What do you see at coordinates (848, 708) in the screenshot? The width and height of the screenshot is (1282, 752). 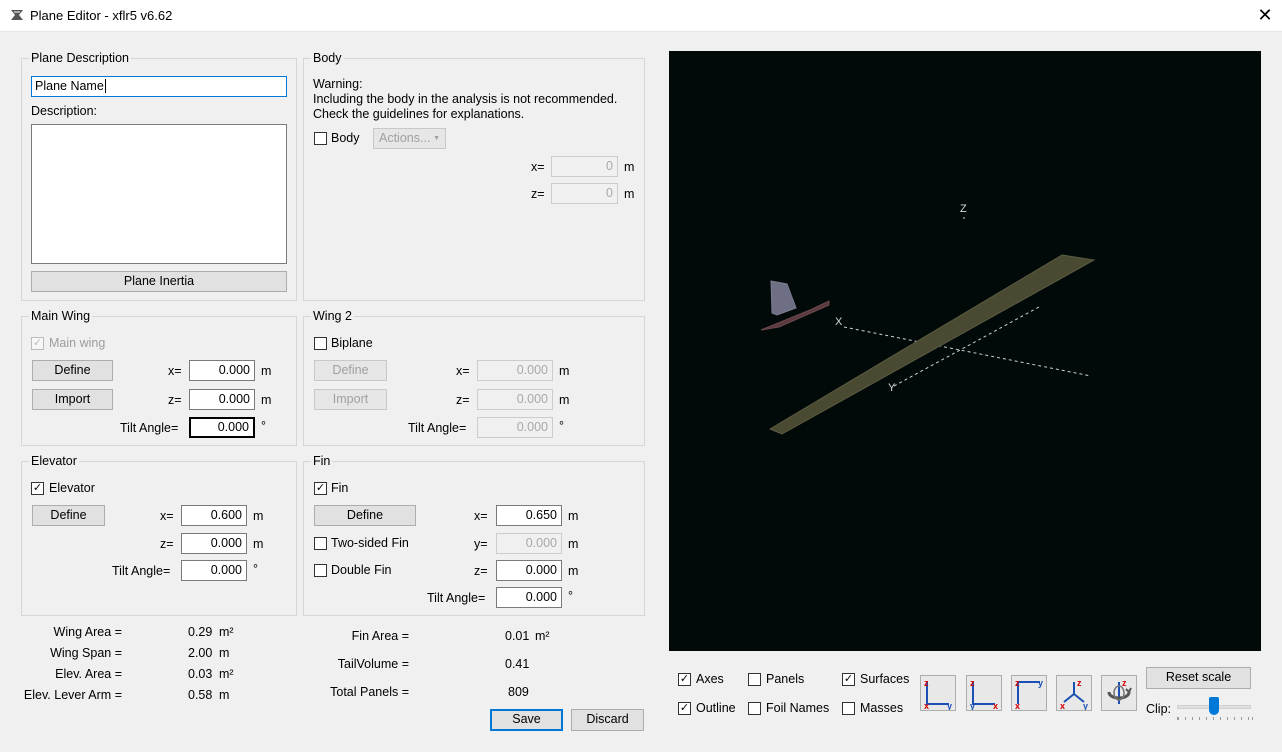 I see `masses-checkbox` at bounding box center [848, 708].